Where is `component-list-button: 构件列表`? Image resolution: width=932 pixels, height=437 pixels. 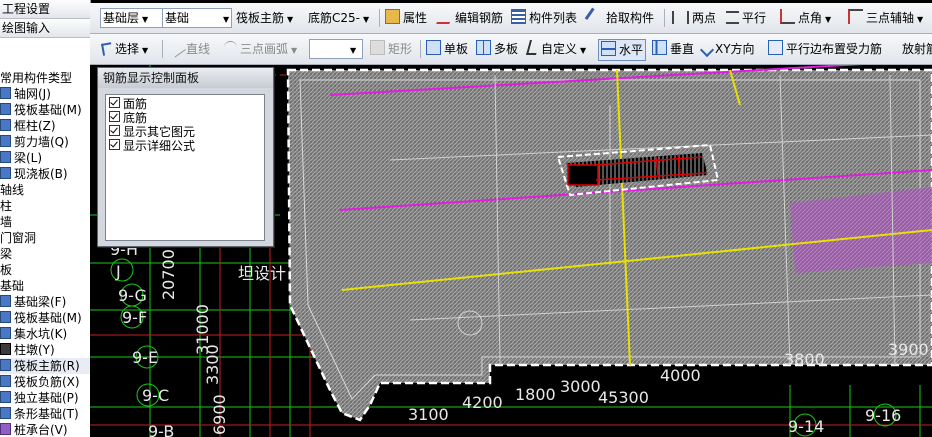 component-list-button: 构件列表 is located at coordinates (544, 18).